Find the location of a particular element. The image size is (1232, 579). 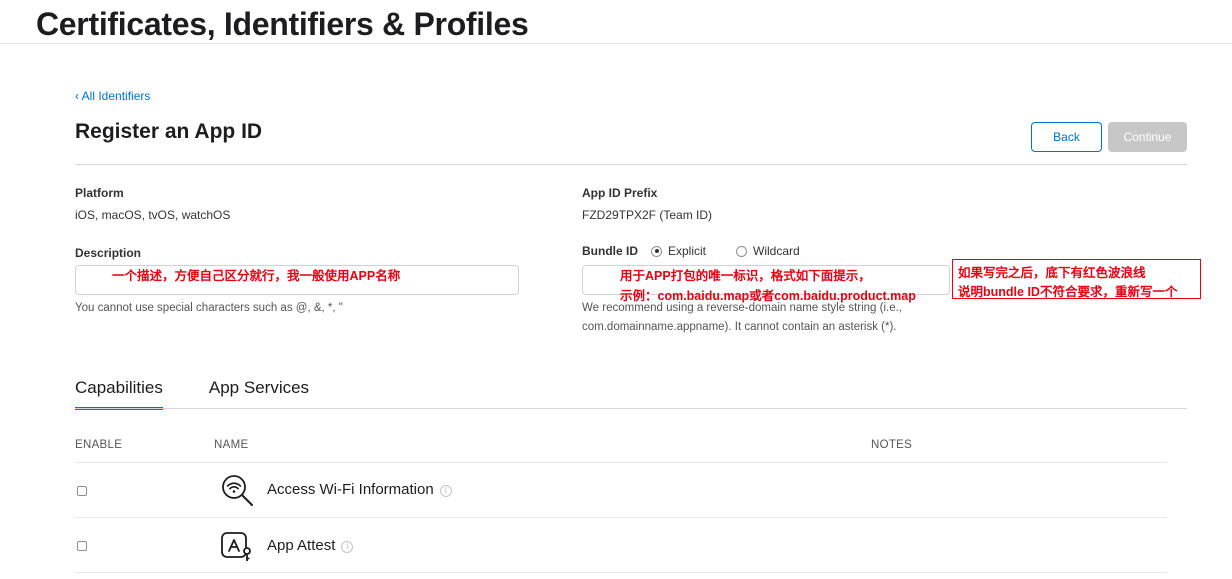

page-header: Certificates, Identifiers & Profiles is located at coordinates (282, 24).